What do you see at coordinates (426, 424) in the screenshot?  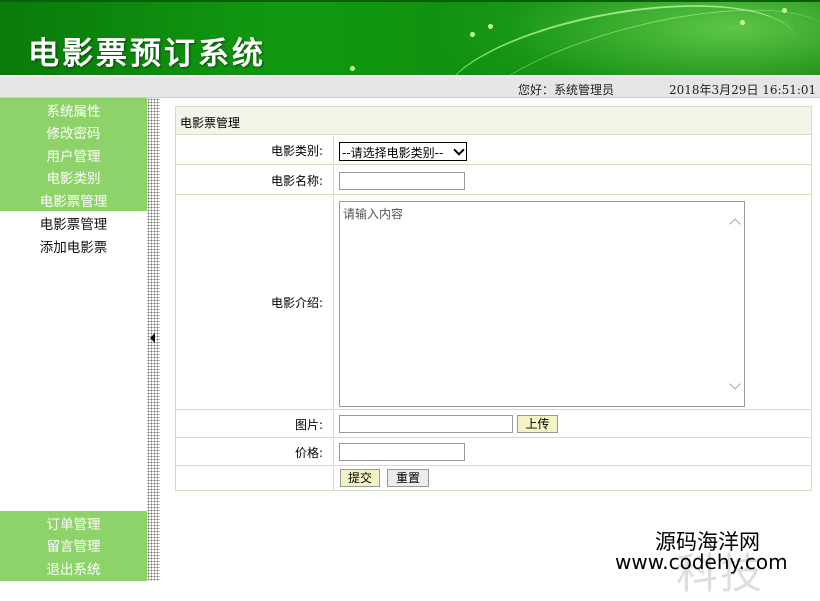 I see `image-path-input` at bounding box center [426, 424].